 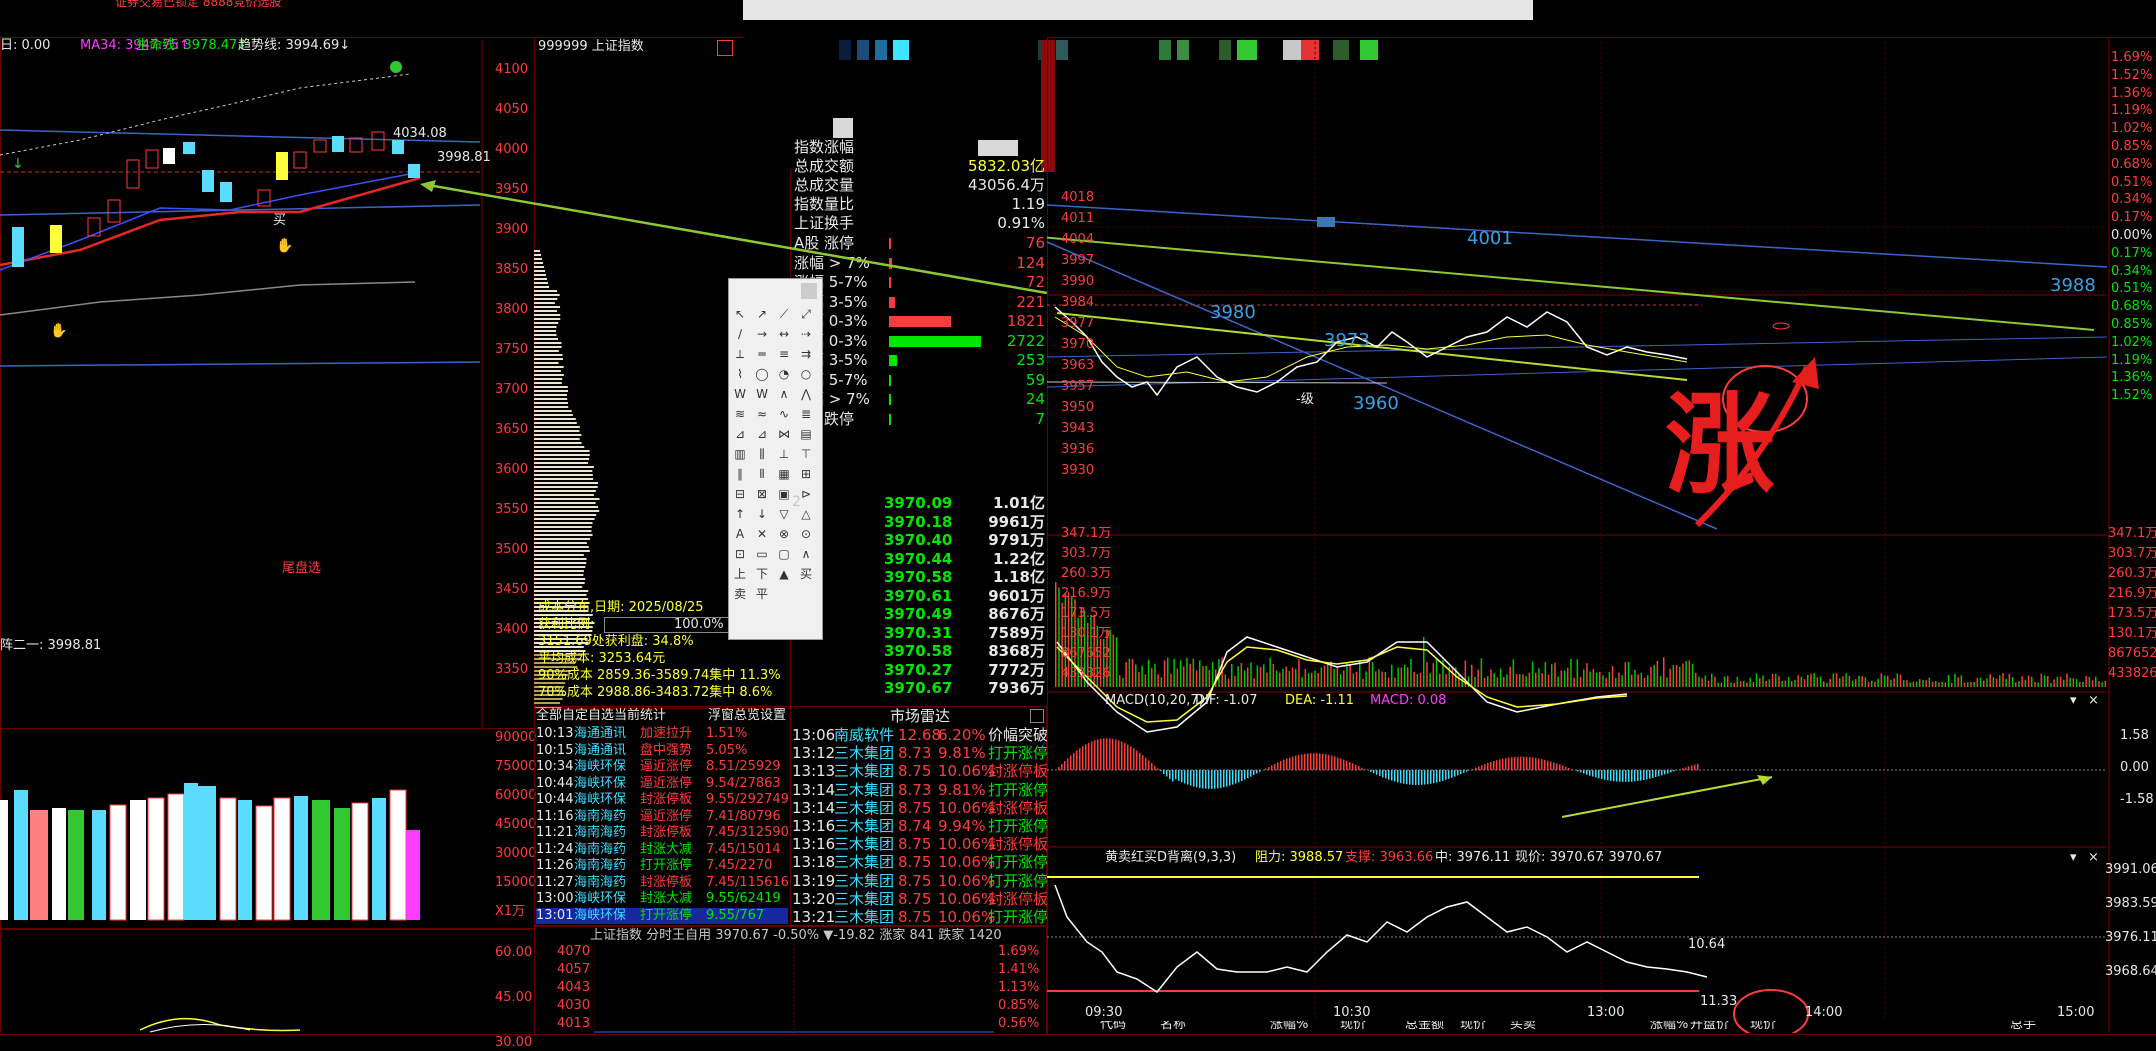 What do you see at coordinates (740, 514) in the screenshot?
I see `toolbox-tool: ↑` at bounding box center [740, 514].